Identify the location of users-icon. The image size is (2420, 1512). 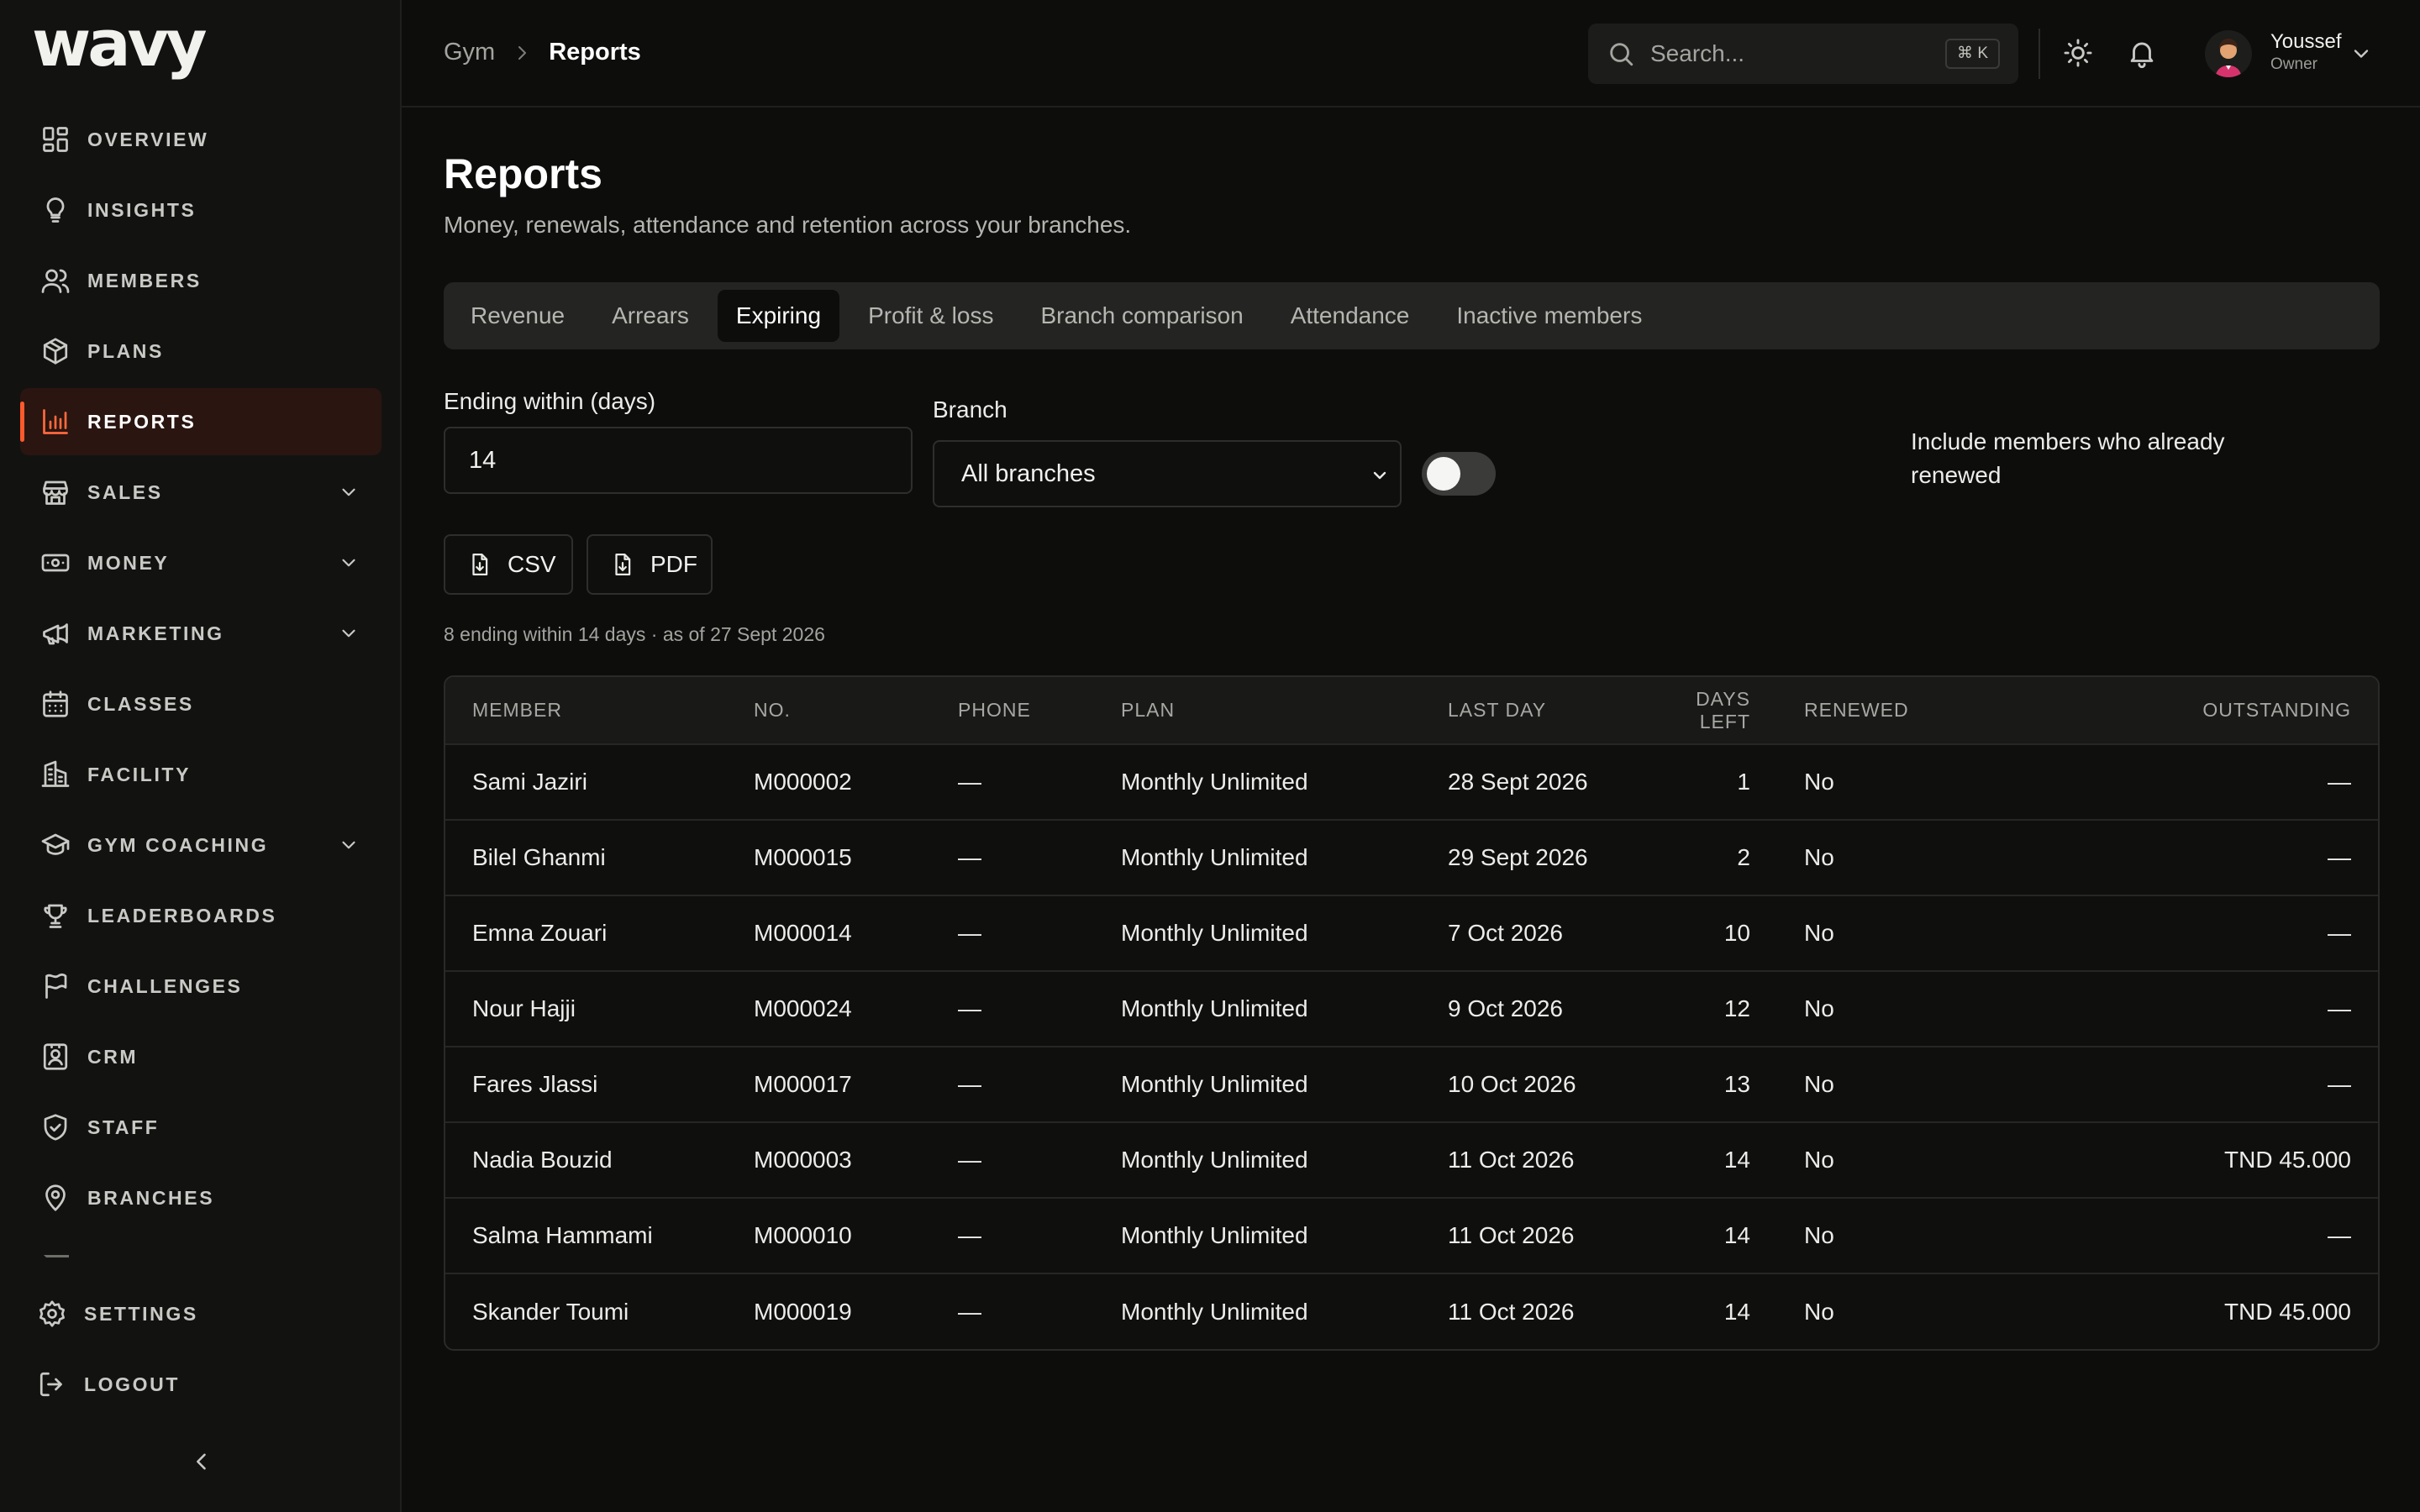
(55, 280).